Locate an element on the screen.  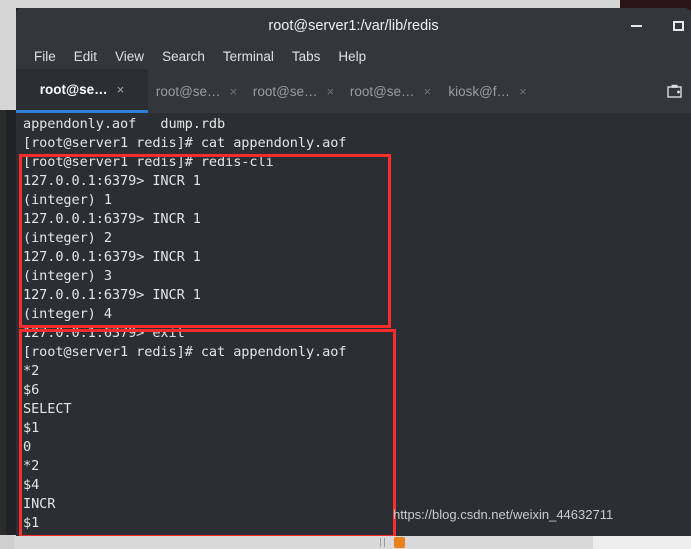
minimize-button is located at coordinates (636, 25).